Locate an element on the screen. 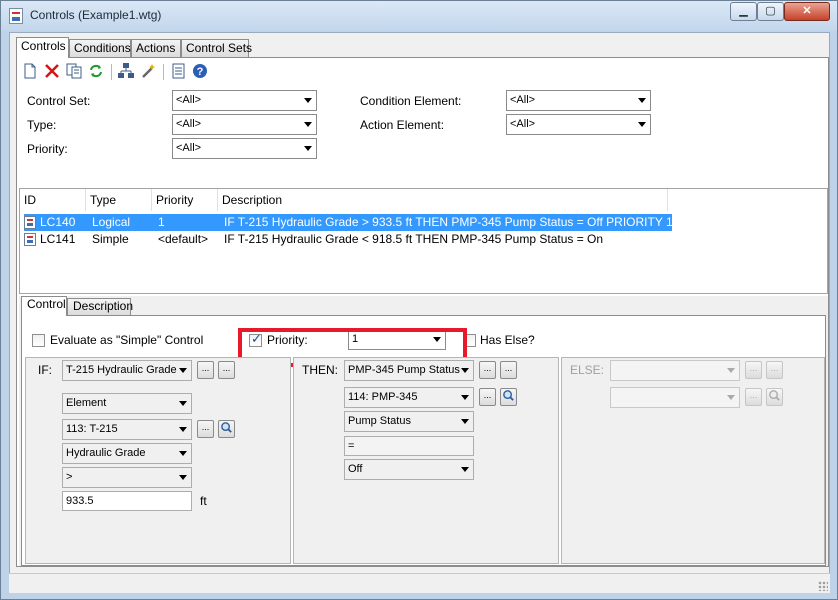 The height and width of the screenshot is (600, 838). then-value-combo: Off is located at coordinates (409, 469).